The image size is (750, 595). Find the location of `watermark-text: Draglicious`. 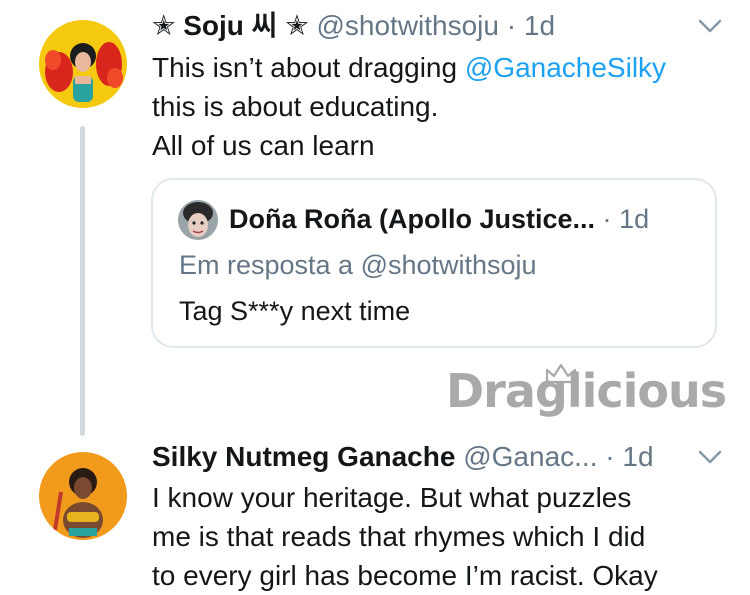

watermark-text: Draglicious is located at coordinates (586, 391).